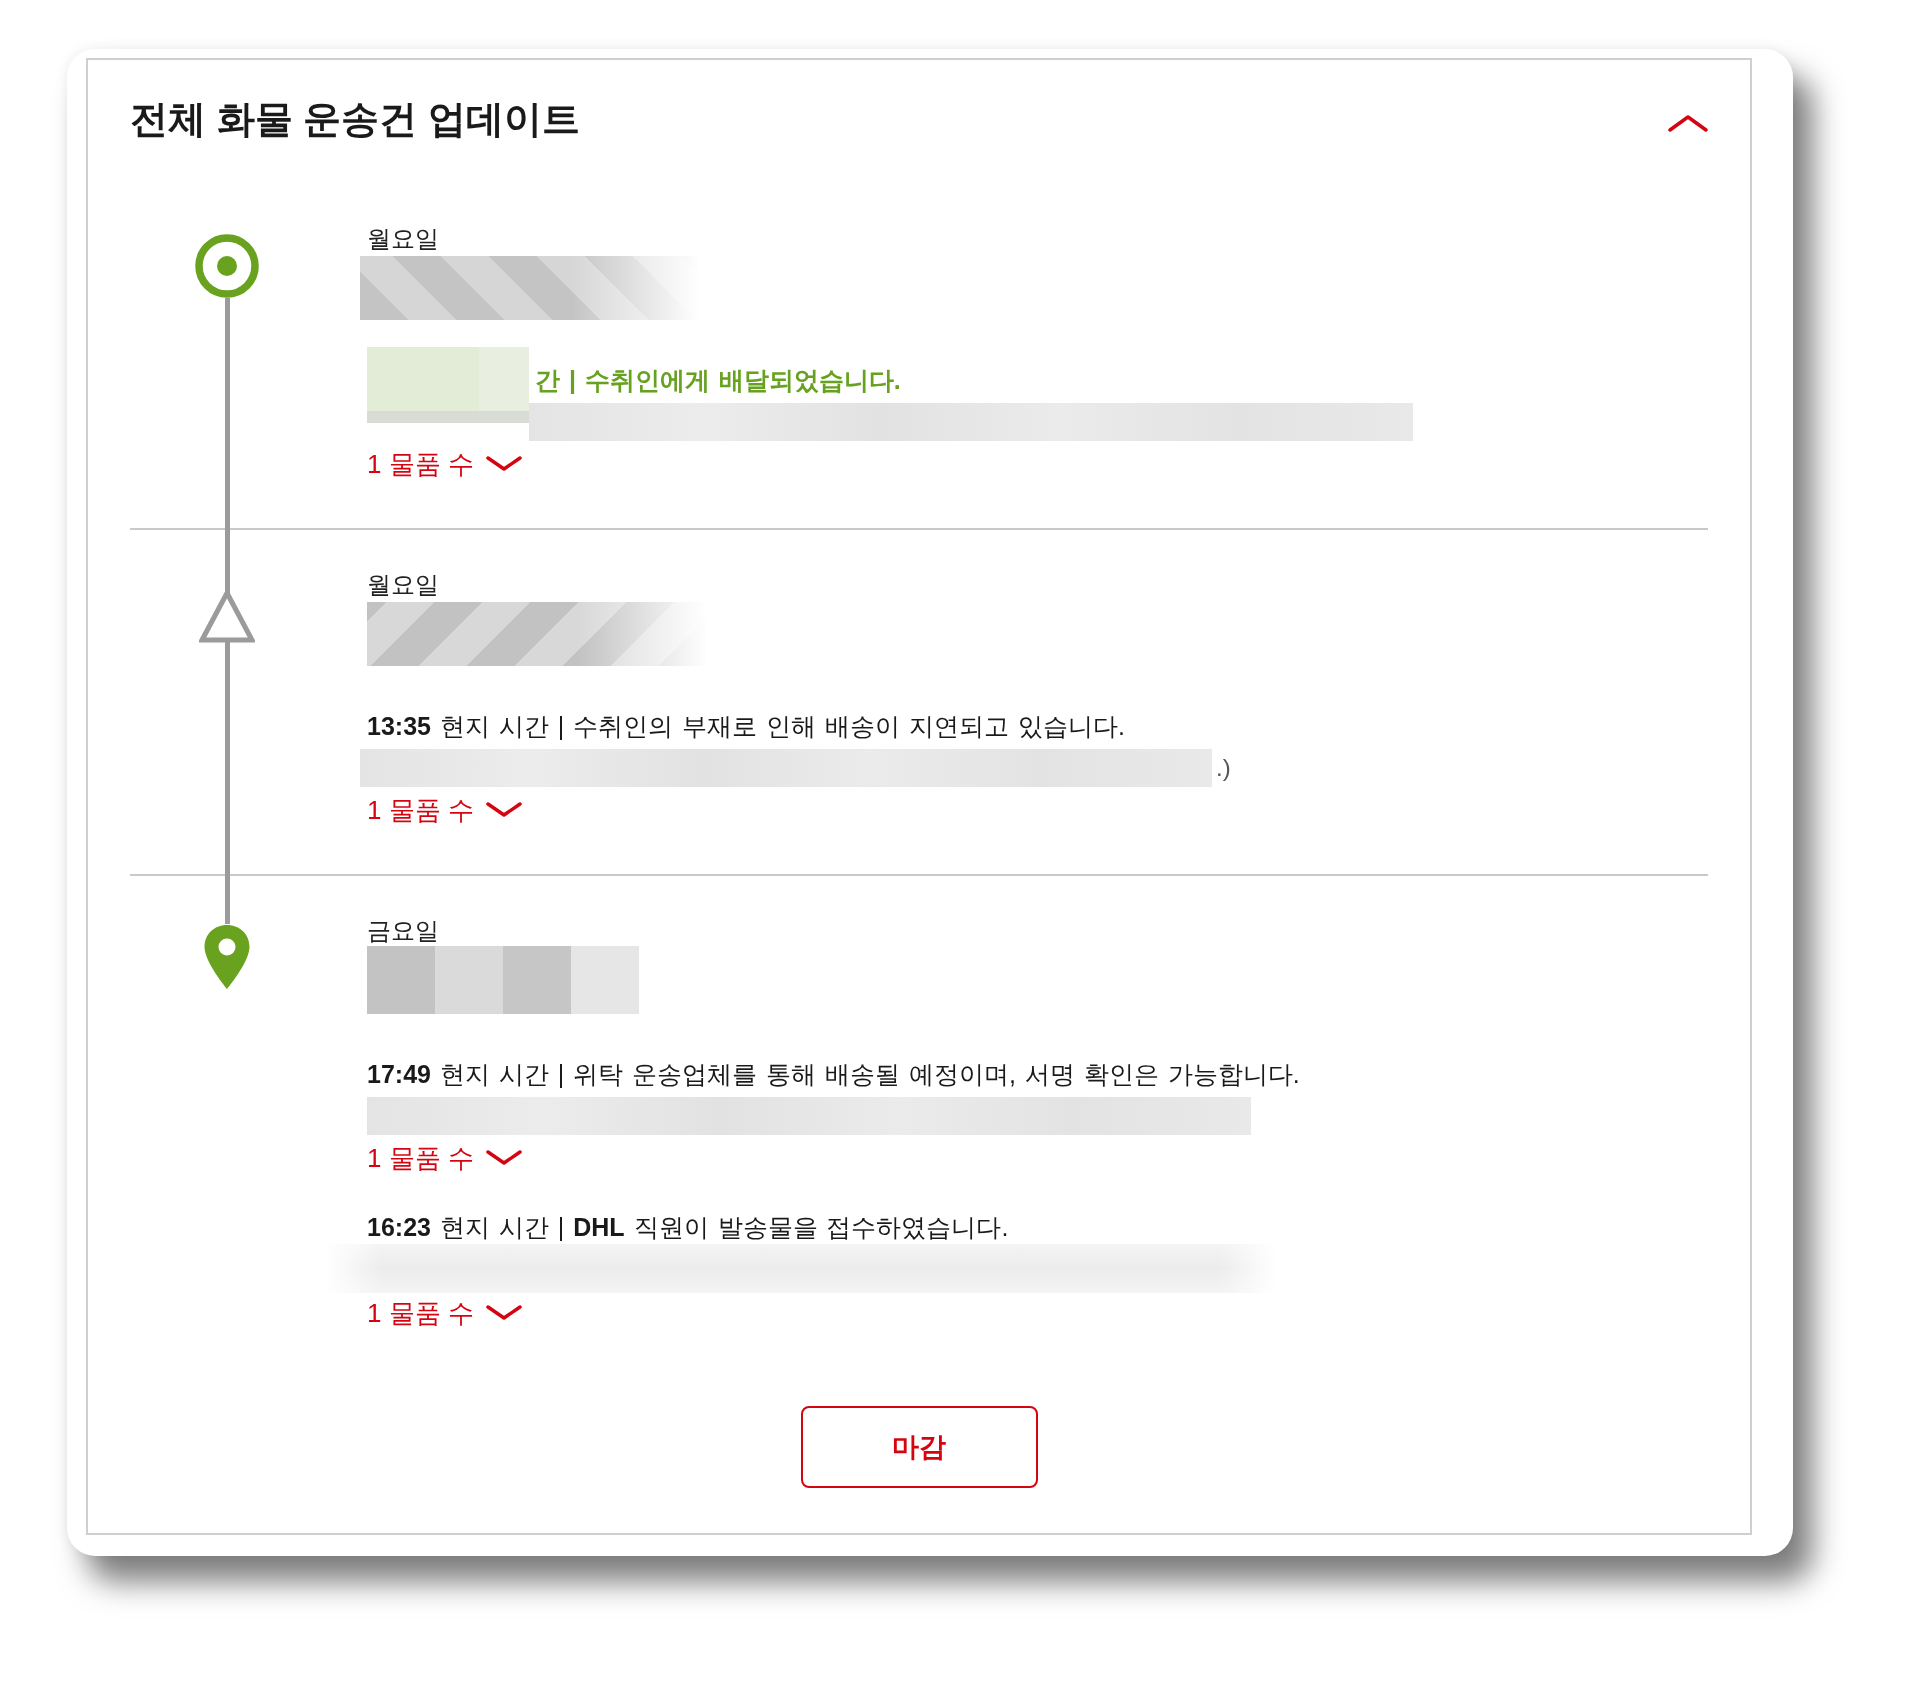 This screenshot has width=1906, height=1688. I want to click on target-icon, so click(227, 266).